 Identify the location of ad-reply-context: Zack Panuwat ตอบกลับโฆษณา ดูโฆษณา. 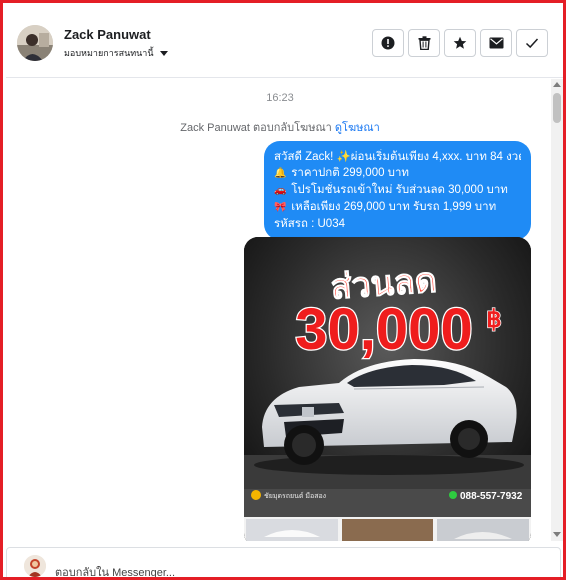
(280, 127).